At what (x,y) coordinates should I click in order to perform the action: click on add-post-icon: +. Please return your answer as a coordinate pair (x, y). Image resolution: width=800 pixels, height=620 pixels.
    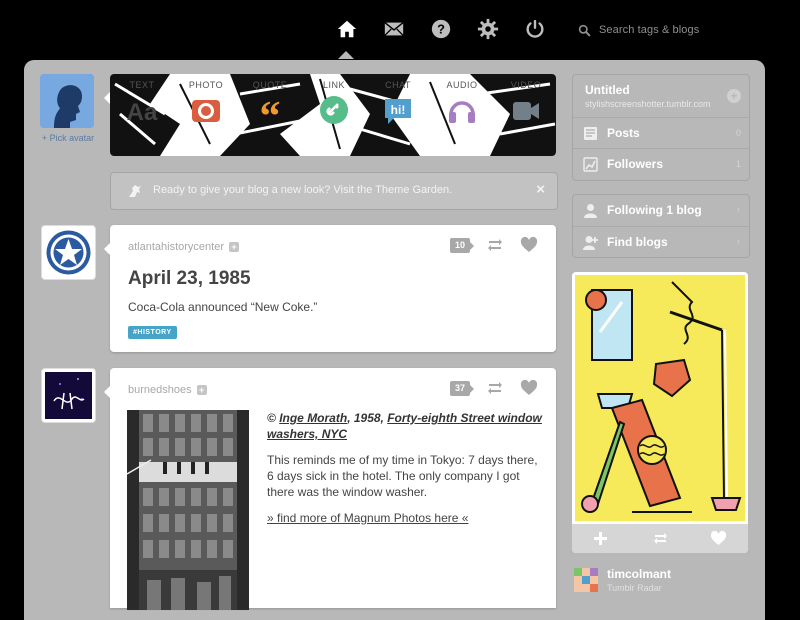
    Looking at the image, I should click on (734, 96).